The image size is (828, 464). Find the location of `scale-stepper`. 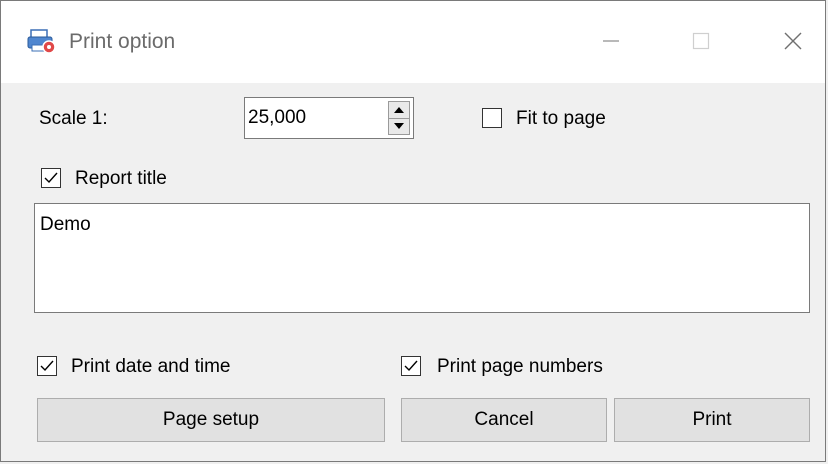

scale-stepper is located at coordinates (399, 118).